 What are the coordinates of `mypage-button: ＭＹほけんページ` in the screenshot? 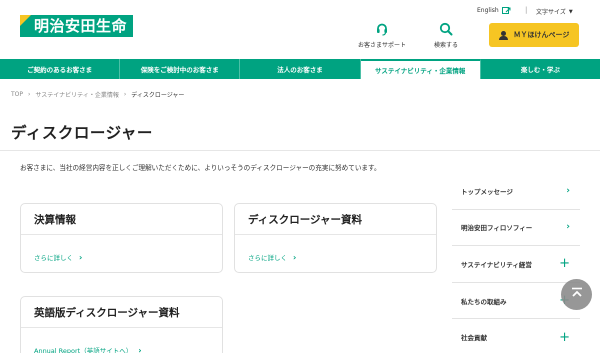 It's located at (534, 35).